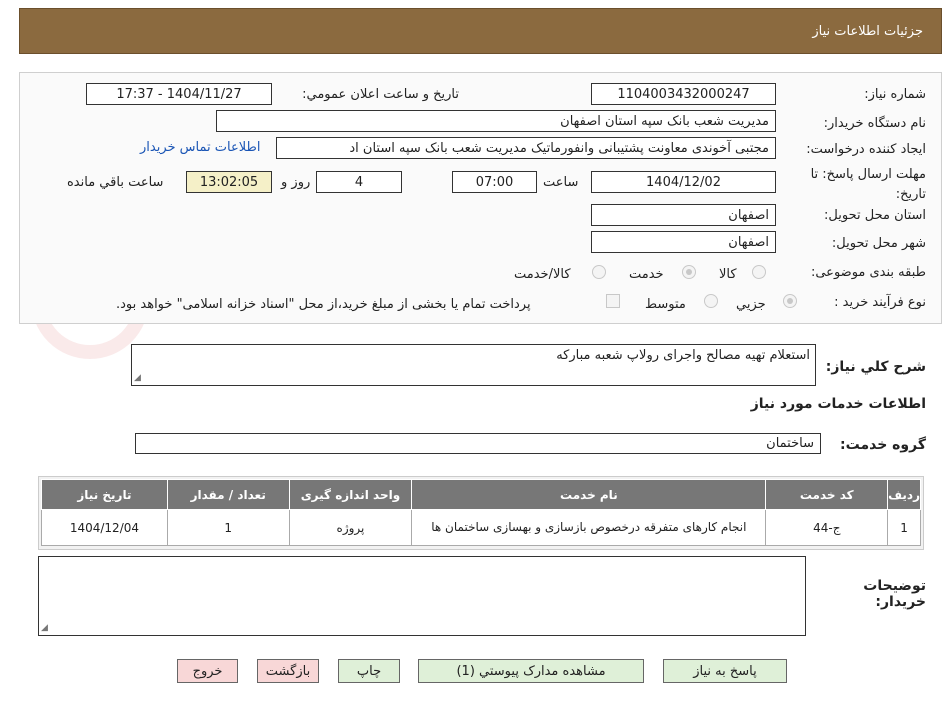 This screenshot has height=703, width=944. I want to click on deadline-days-label: روز و, so click(296, 182).